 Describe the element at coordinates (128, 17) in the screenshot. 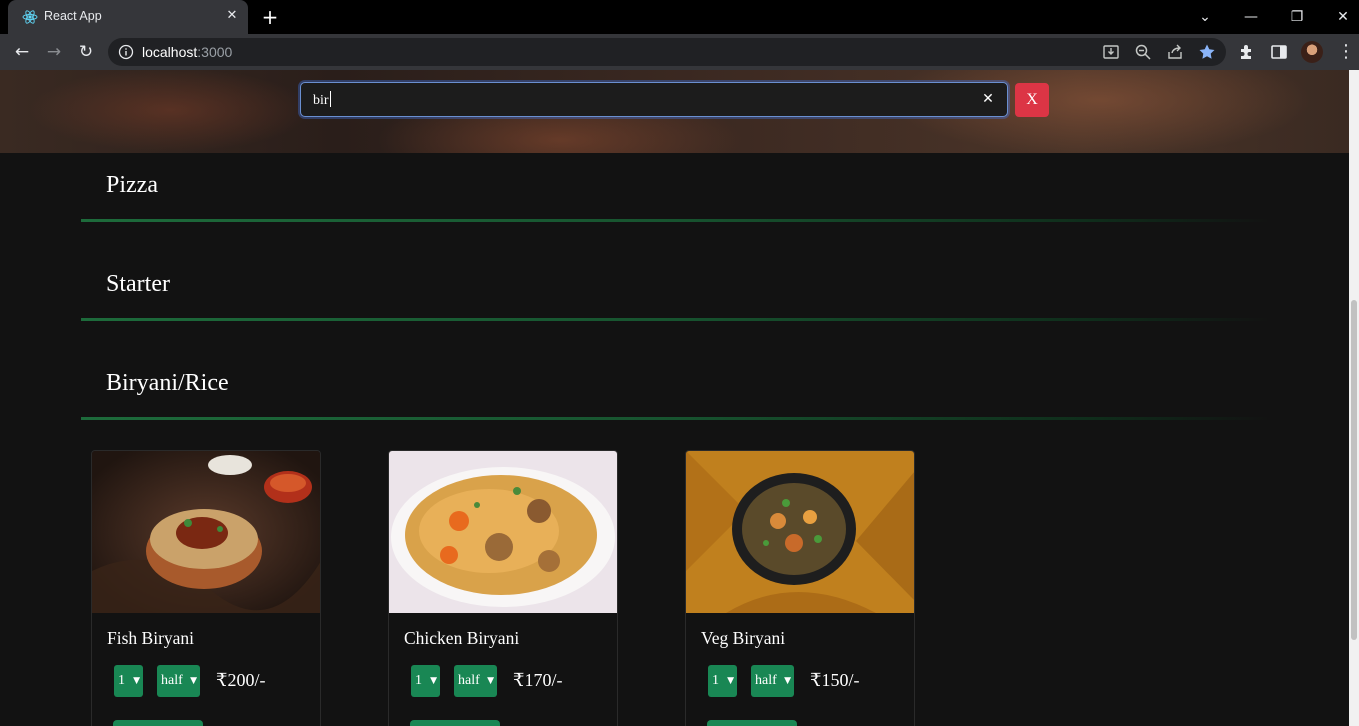

I see `browser-tab: React App ✕` at that location.